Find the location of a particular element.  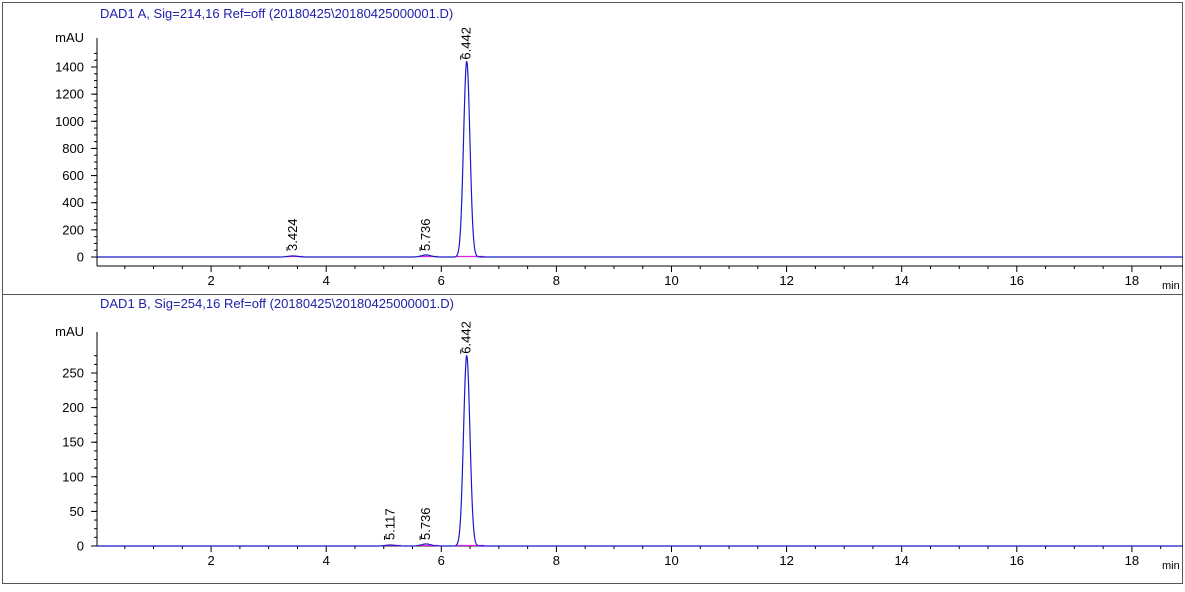

y-tick-label: 150 is located at coordinates (73, 442).